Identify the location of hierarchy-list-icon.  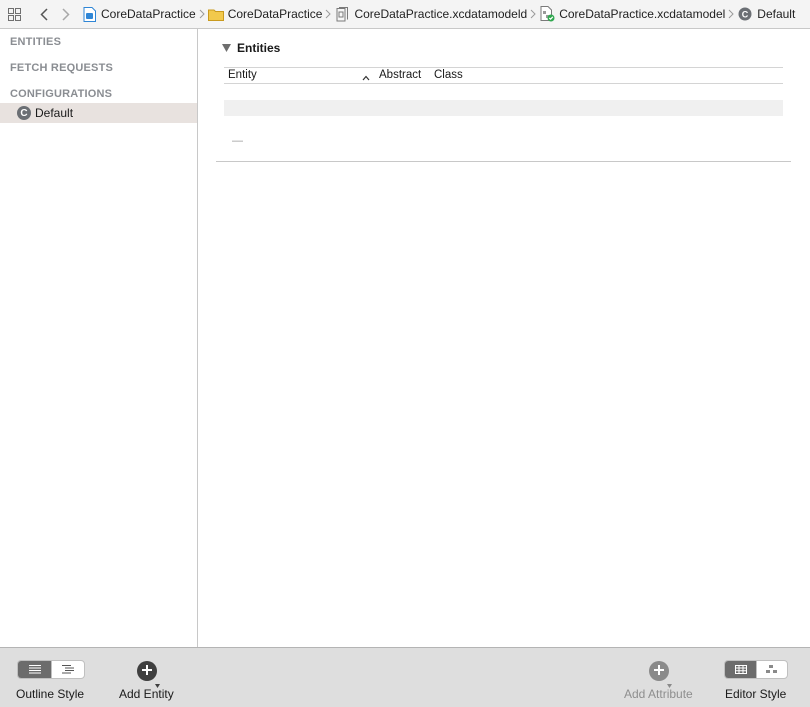
(68, 670).